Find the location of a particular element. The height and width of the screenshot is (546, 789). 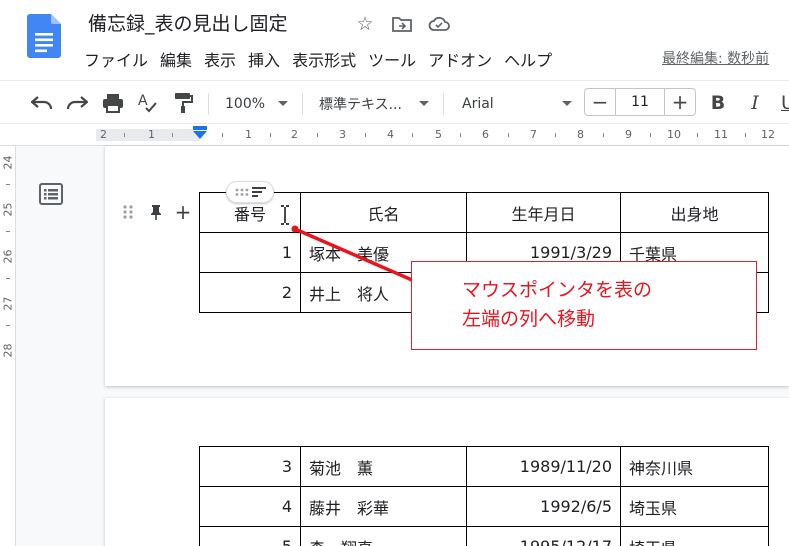

callout-annotation: マウスポインタを表の 左端の列へ移動 is located at coordinates (584, 305).